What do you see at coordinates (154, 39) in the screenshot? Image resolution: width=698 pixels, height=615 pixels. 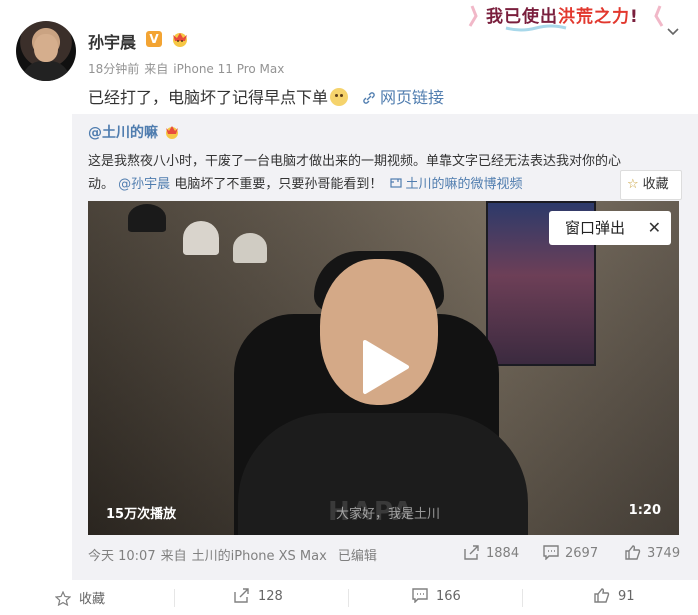 I see `verified-icon: V` at bounding box center [154, 39].